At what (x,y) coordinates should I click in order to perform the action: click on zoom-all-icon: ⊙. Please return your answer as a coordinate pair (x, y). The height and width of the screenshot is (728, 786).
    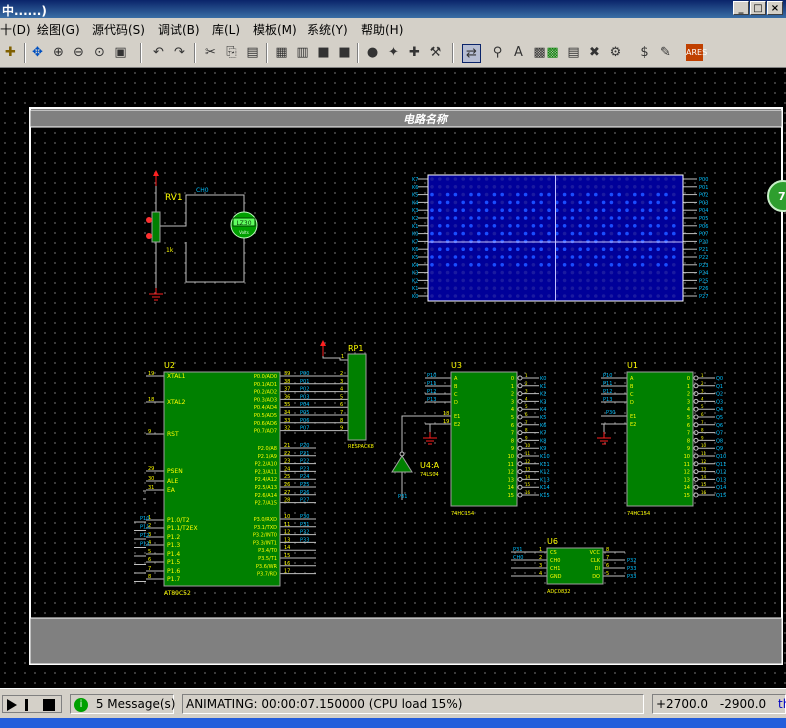
    Looking at the image, I should click on (99, 52).